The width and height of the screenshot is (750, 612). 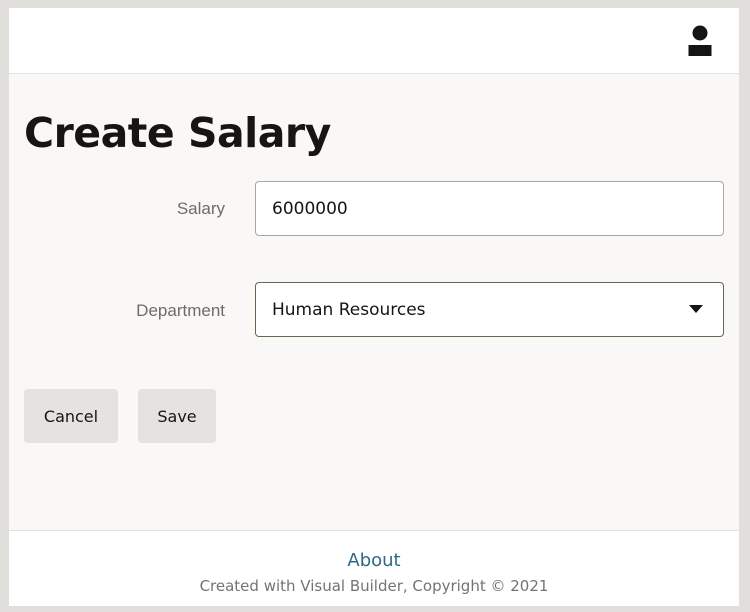 I want to click on department-select: Human Resources, so click(x=489, y=309).